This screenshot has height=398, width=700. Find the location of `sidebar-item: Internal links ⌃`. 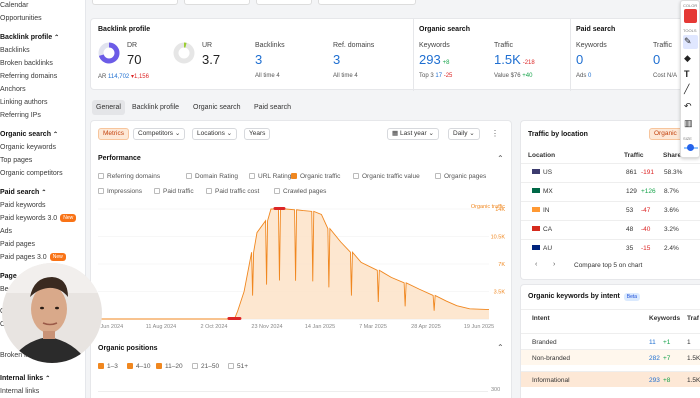

sidebar-item: Internal links ⌃ is located at coordinates (25, 378).